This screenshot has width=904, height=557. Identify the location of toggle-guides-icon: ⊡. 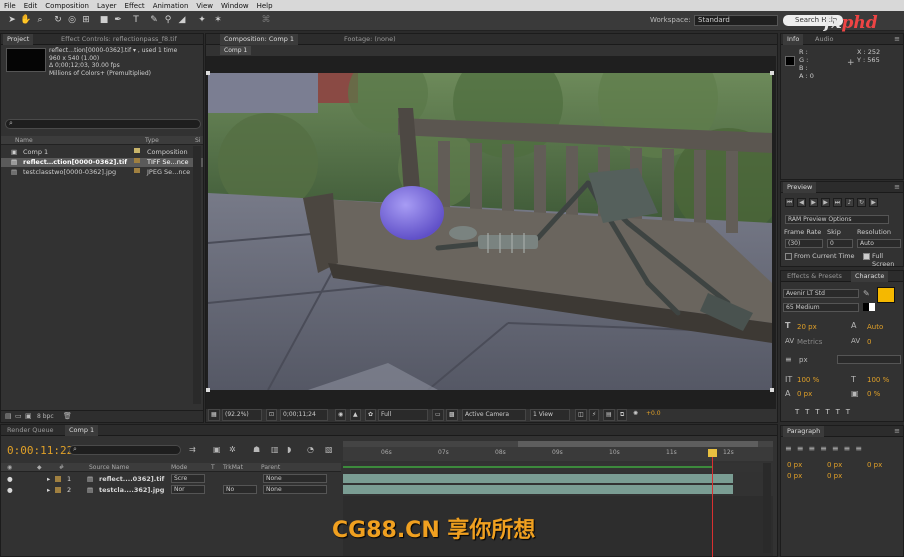
(272, 415).